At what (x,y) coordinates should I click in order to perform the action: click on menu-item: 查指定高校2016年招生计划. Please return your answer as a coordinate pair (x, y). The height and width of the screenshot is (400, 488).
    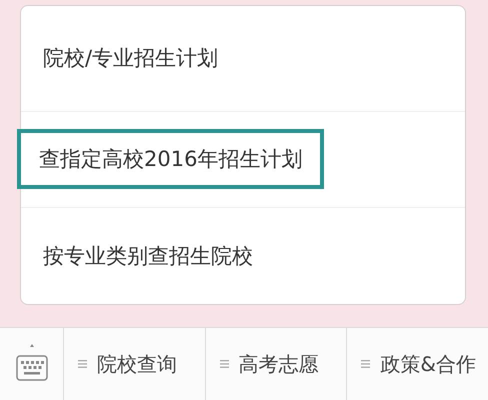
    Looking at the image, I should click on (170, 159).